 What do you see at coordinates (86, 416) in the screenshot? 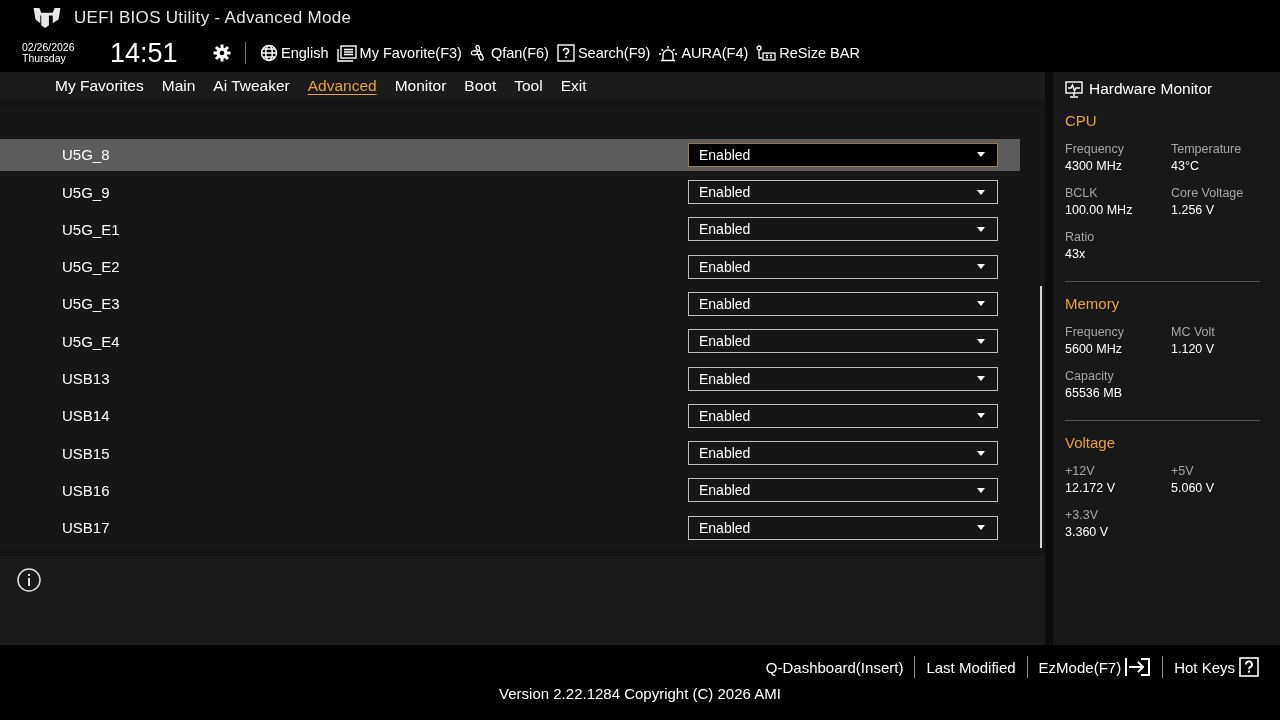
I see `setting-label: USB14` at bounding box center [86, 416].